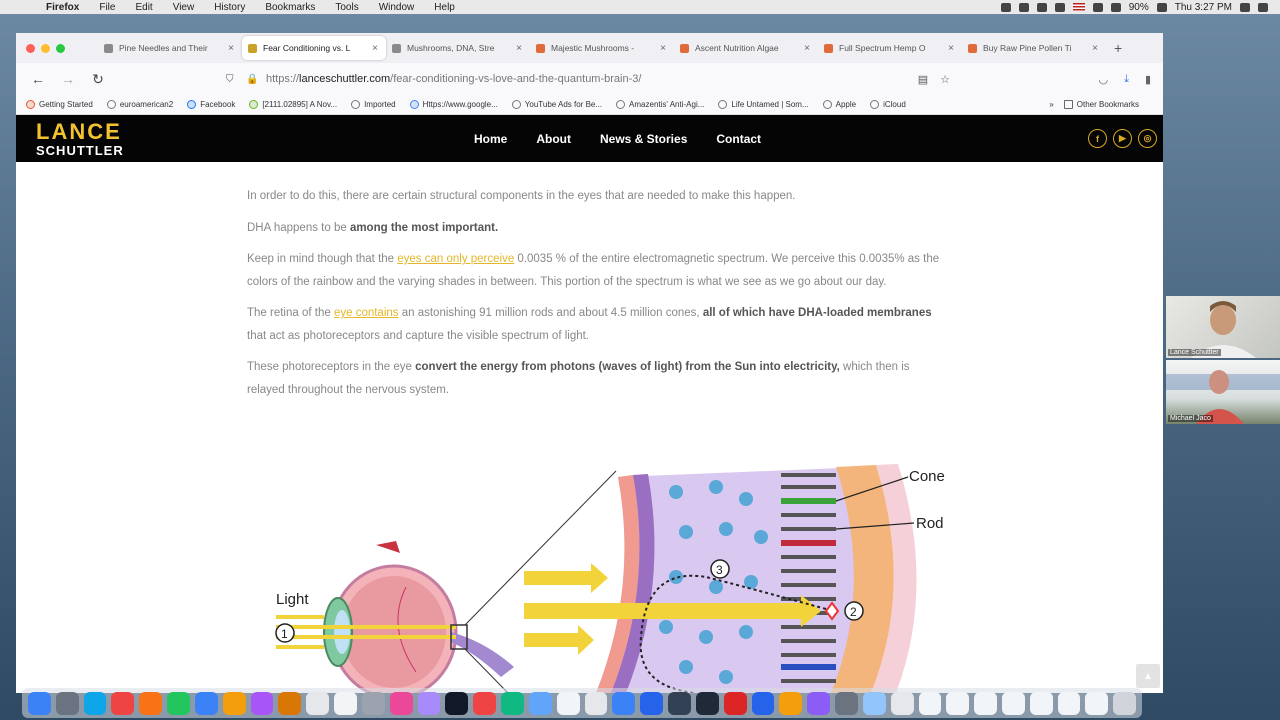 Image resolution: width=1280 pixels, height=720 pixels. What do you see at coordinates (553, 139) in the screenshot?
I see `nav-about: About` at bounding box center [553, 139].